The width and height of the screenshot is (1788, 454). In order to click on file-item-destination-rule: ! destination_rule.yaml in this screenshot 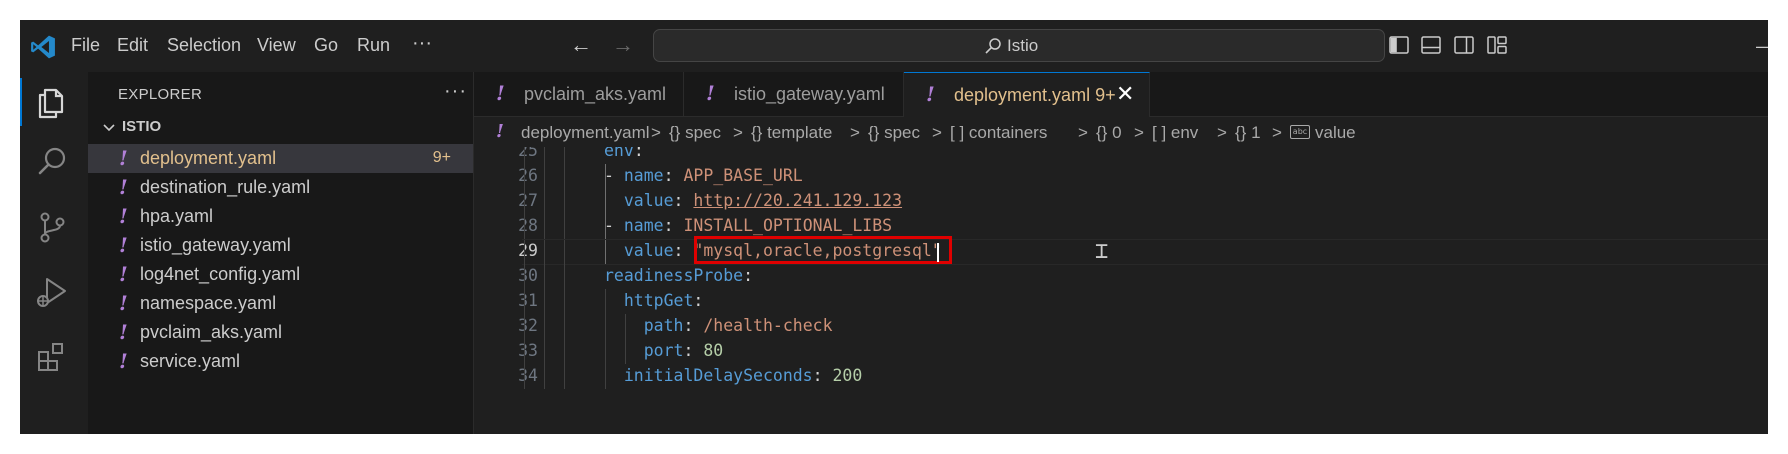, I will do `click(280, 187)`.